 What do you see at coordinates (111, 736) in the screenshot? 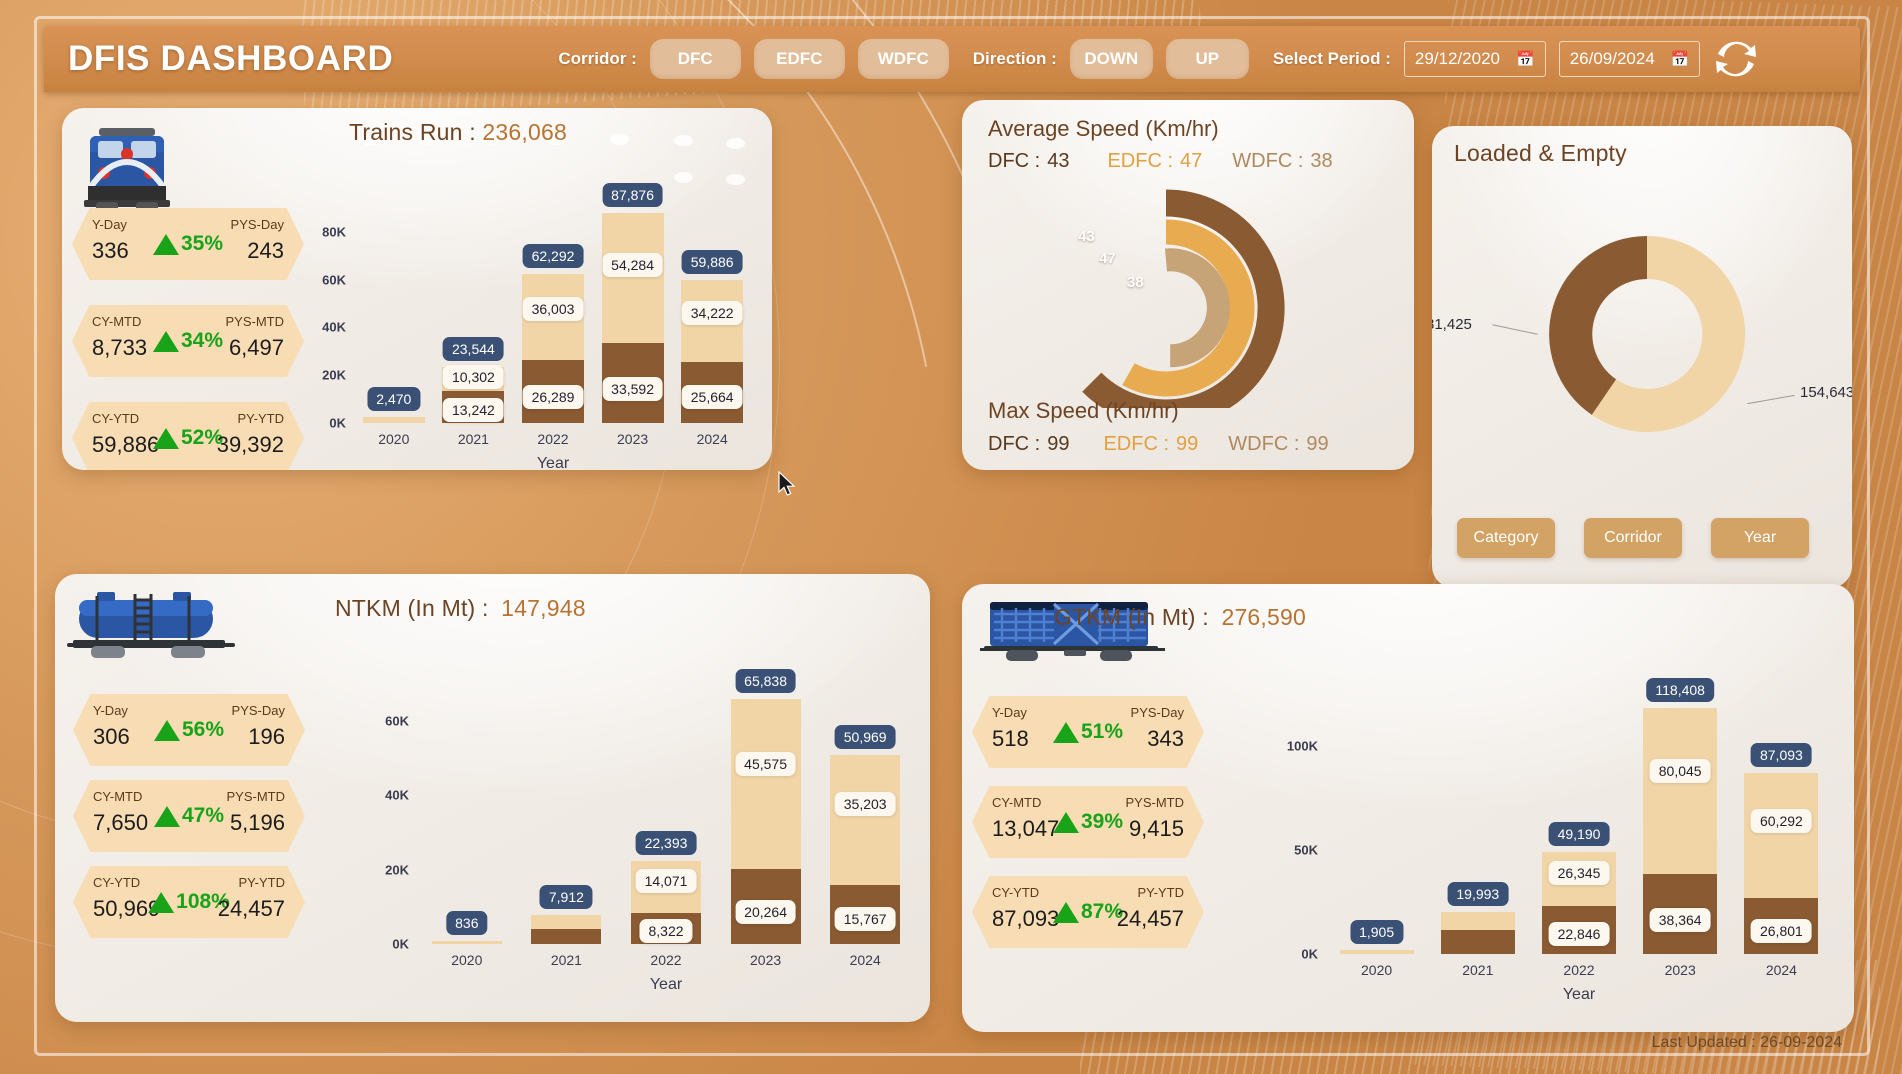
I see `kpi-left-value: 306` at bounding box center [111, 736].